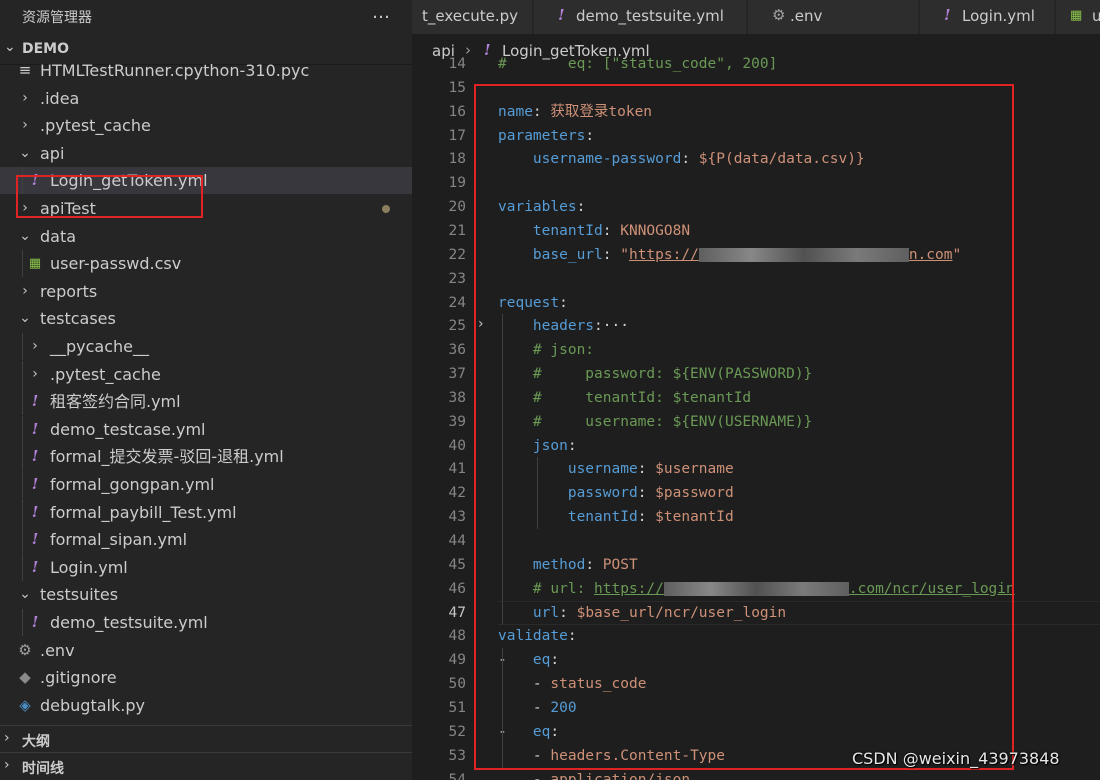  I want to click on line-number: 20, so click(457, 207).